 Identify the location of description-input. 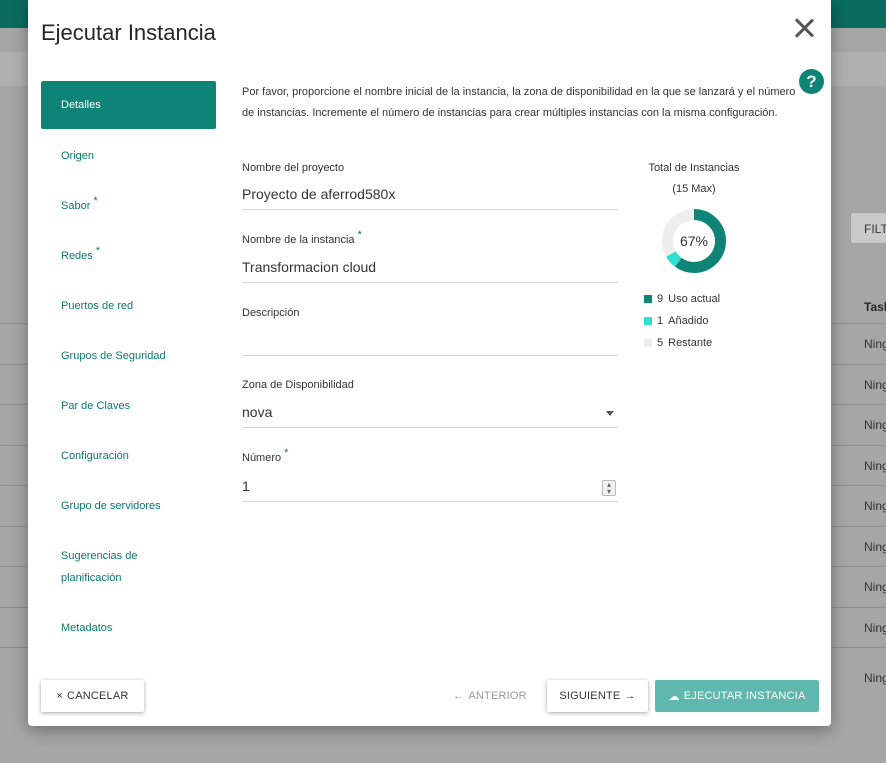
(430, 342).